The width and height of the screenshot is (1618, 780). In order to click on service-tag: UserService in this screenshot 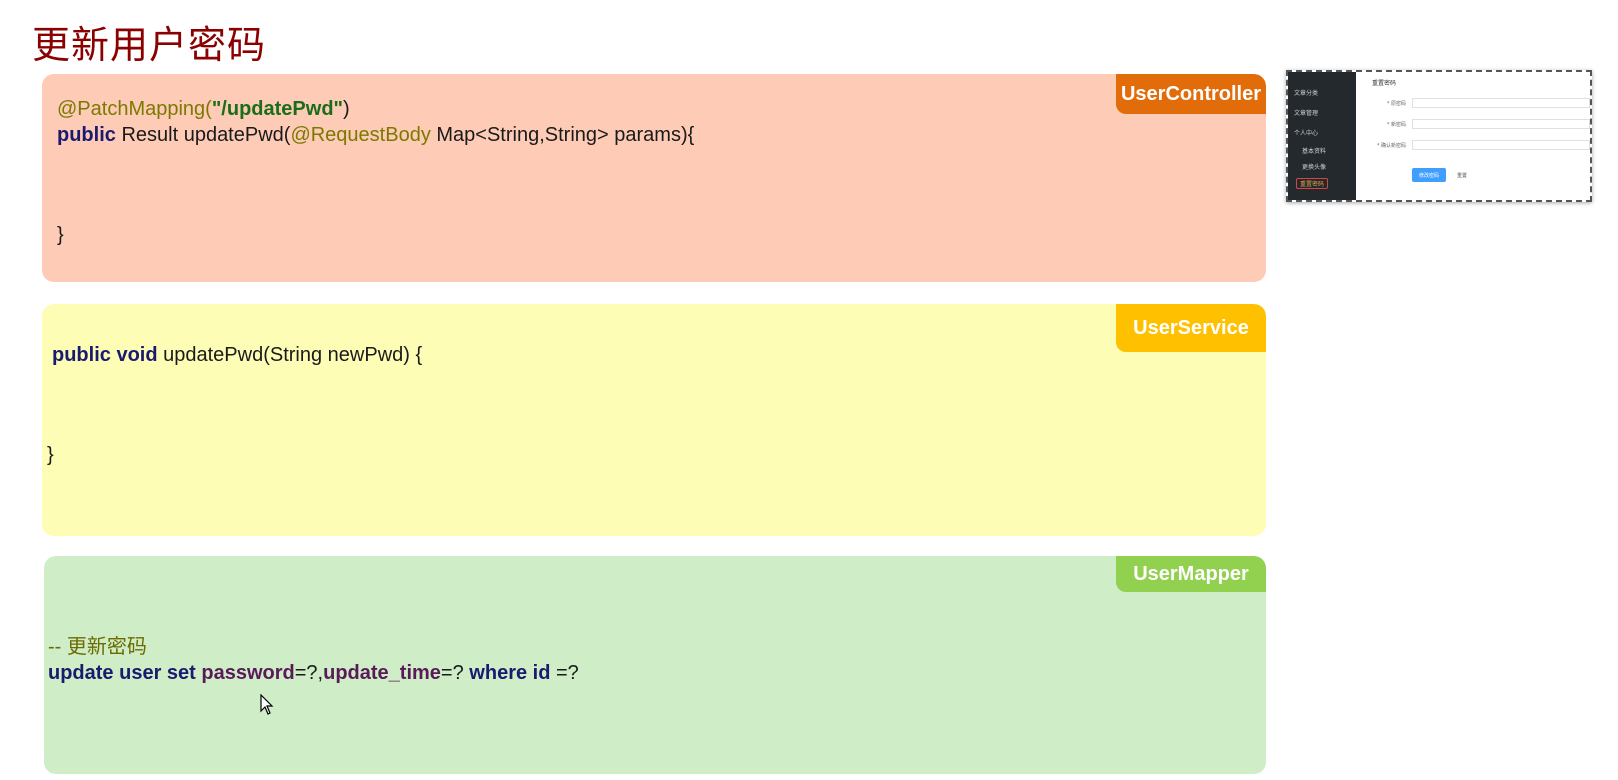, I will do `click(1191, 328)`.